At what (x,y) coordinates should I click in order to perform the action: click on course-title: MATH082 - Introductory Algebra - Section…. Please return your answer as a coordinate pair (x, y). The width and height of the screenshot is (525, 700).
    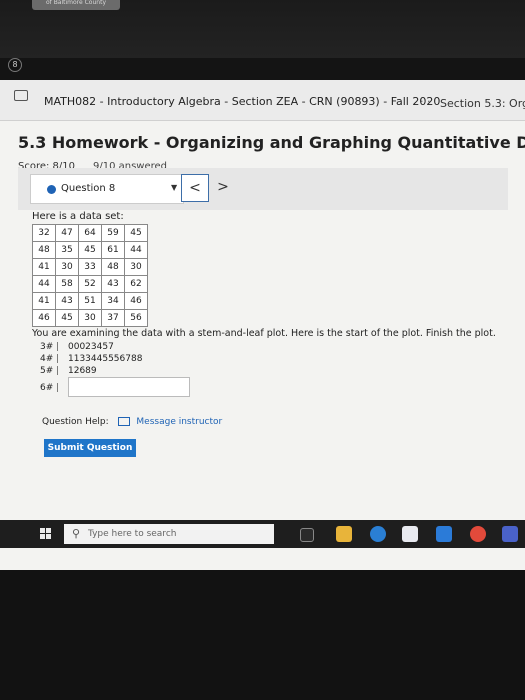
    Looking at the image, I should click on (242, 101).